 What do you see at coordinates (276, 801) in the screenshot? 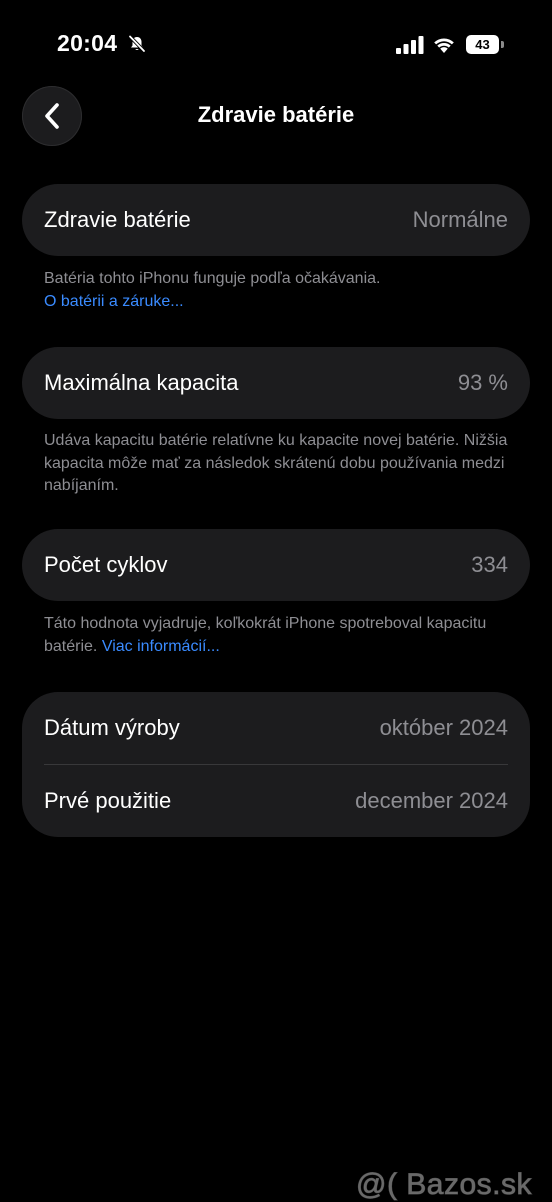
I see `first-use-row: Prvé použitie december 2024` at bounding box center [276, 801].